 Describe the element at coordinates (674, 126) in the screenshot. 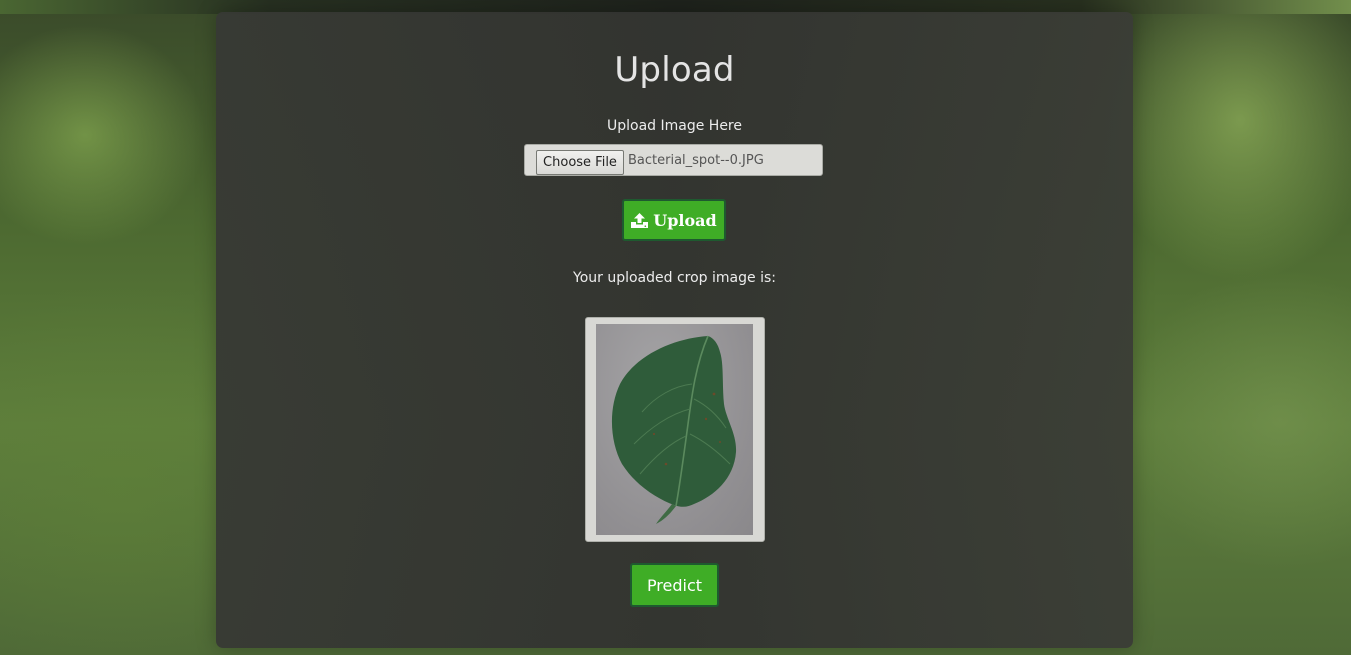

I see `upload-image-label: Upload Image Here` at that location.